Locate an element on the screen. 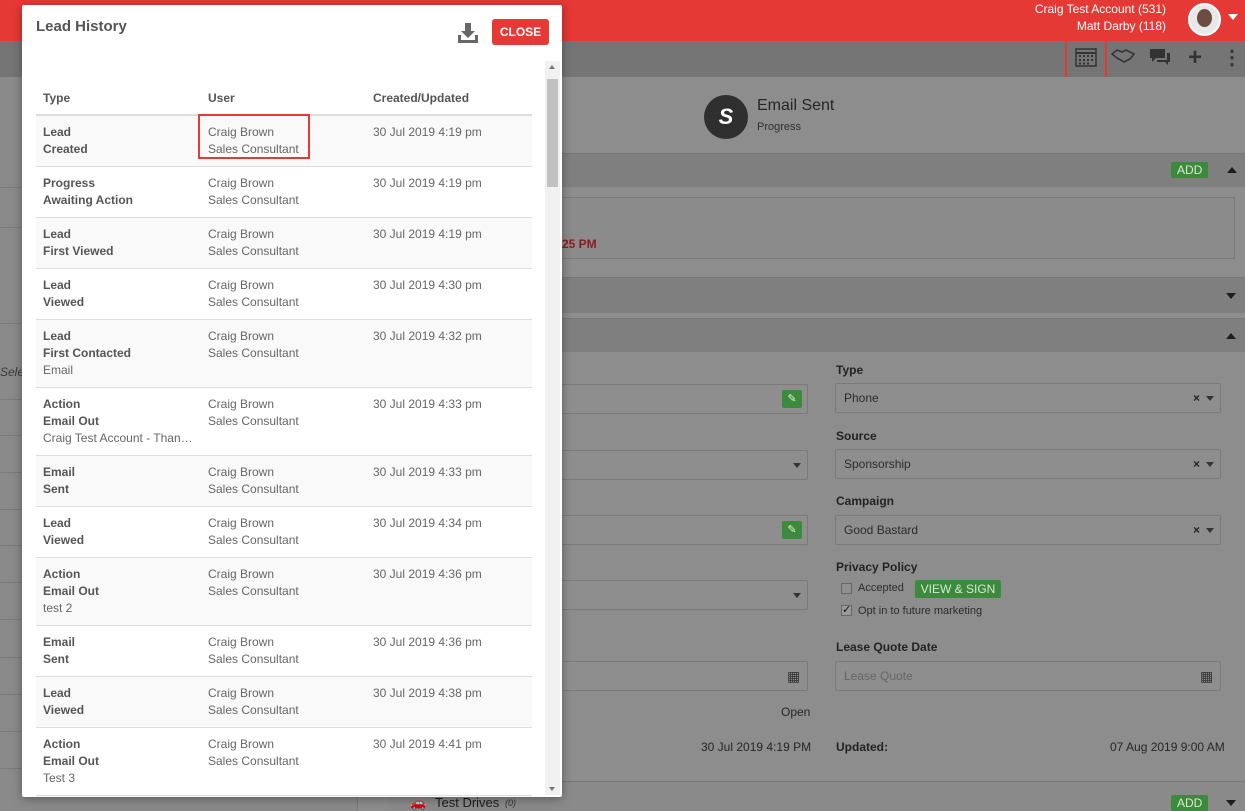  source-select: Sponsorship × is located at coordinates (1028, 464).